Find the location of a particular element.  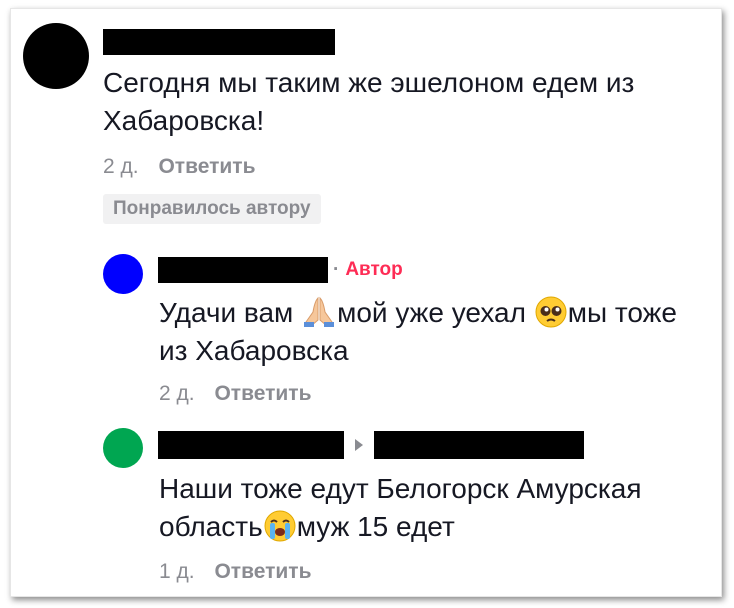

author-tag: · Автор is located at coordinates (368, 270).